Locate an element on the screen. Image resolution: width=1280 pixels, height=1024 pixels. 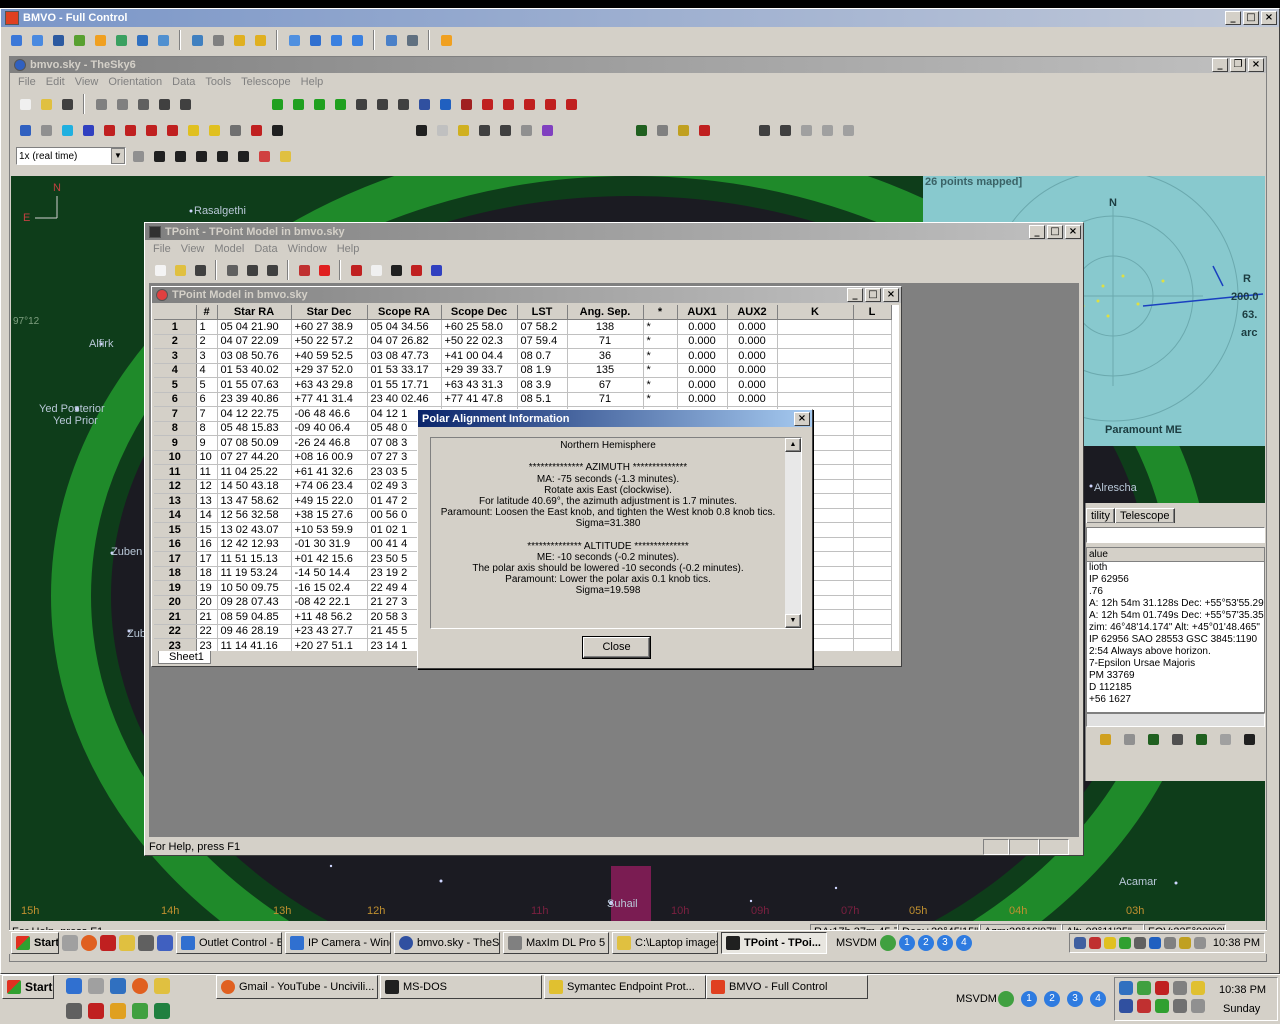
local-start-button: Start is located at coordinates (28, 987).